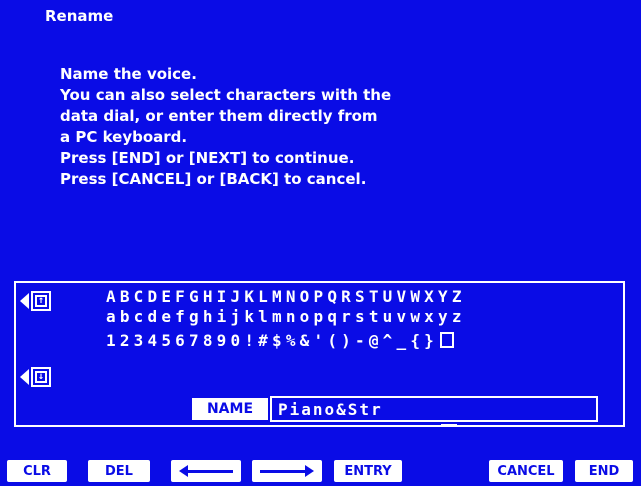 This screenshot has height=486, width=641. Describe the element at coordinates (128, 74) in the screenshot. I see `instruction-line: Name the voice.` at that location.